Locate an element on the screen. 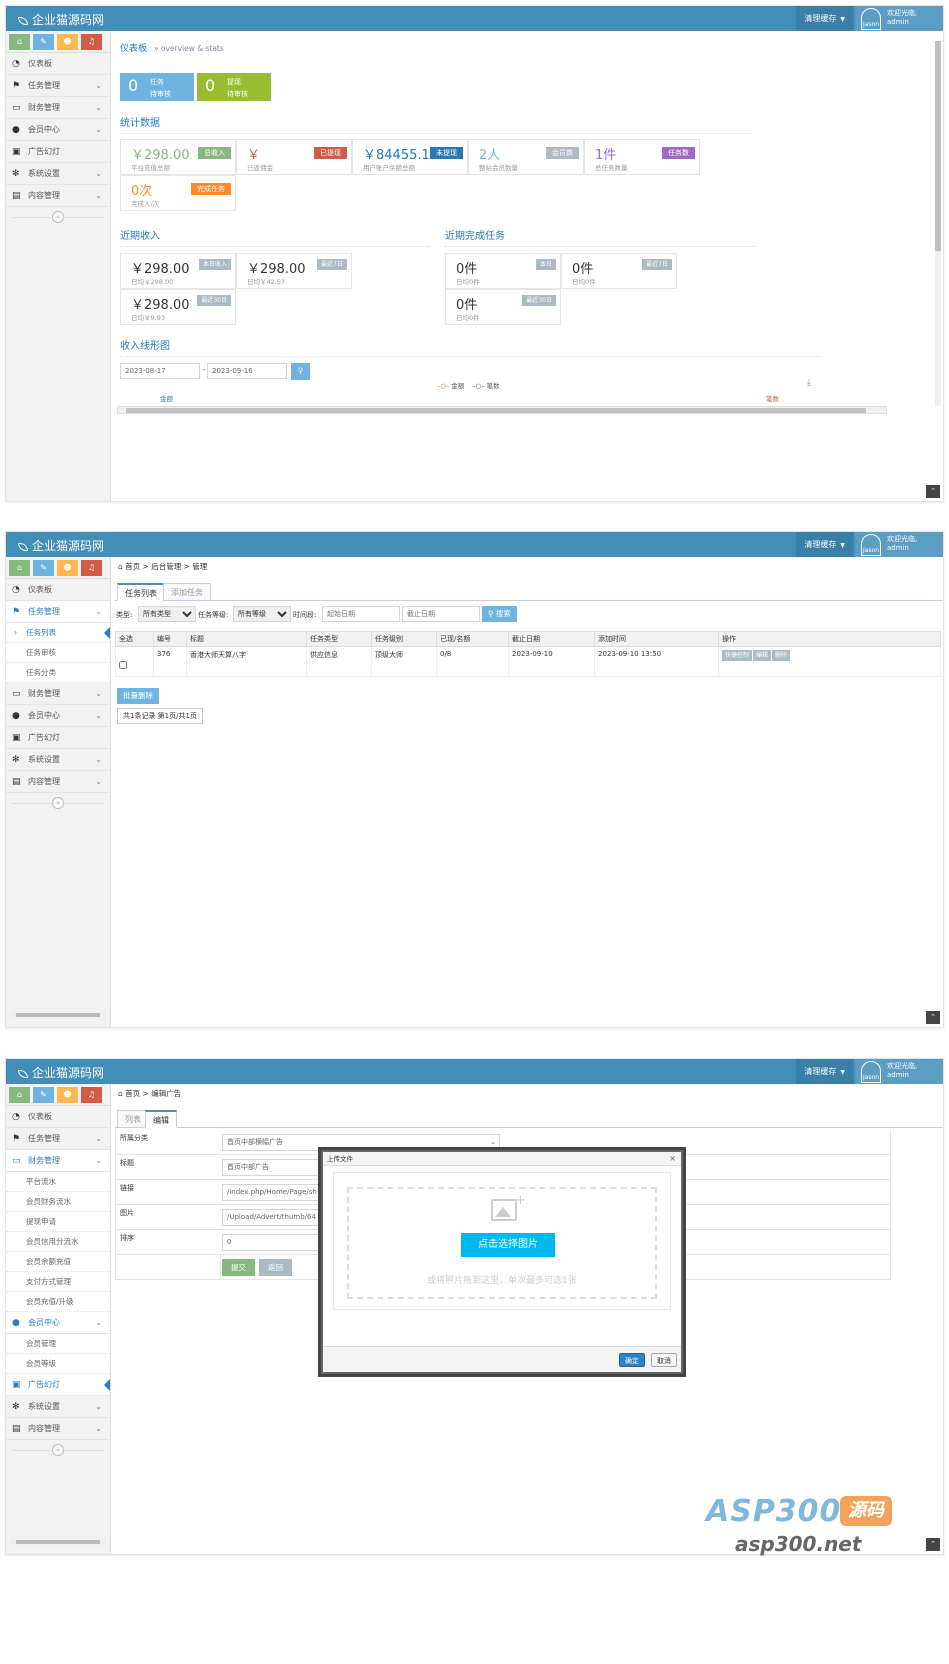 This screenshot has height=1664, width=949. task-pending-box: 0 任务 待审核 is located at coordinates (157, 87).